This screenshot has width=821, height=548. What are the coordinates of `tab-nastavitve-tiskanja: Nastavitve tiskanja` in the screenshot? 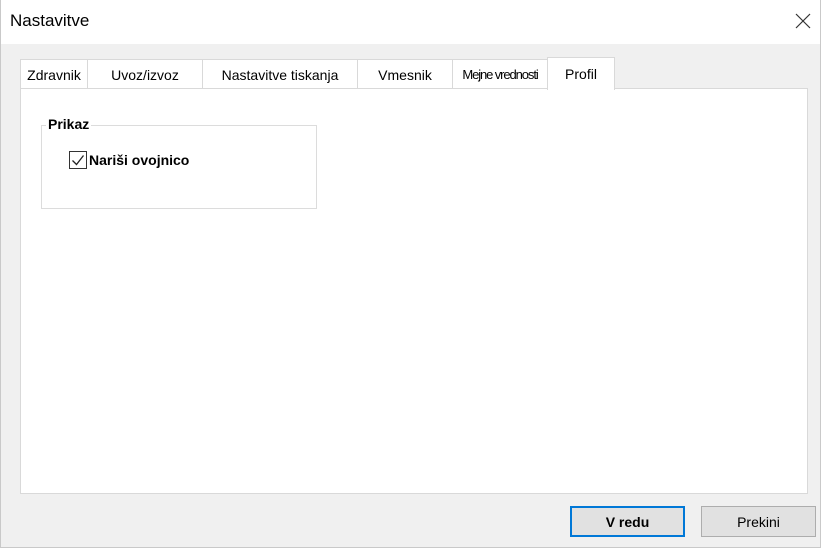 It's located at (280, 74).